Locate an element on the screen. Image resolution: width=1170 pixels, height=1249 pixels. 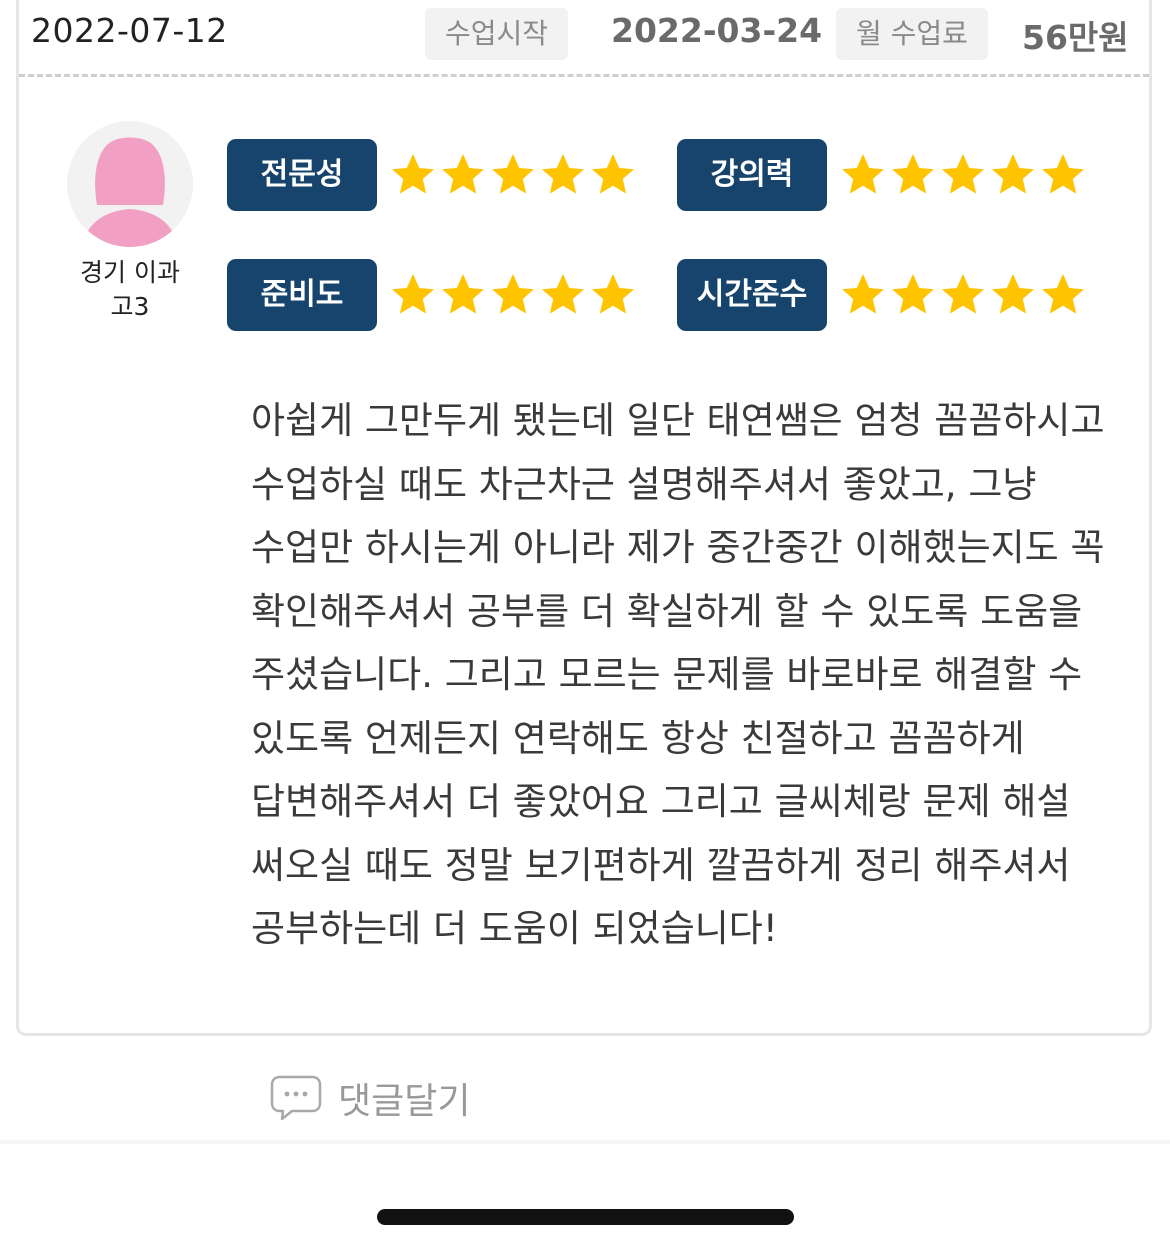
rating-label: 시간준수 is located at coordinates (752, 295).